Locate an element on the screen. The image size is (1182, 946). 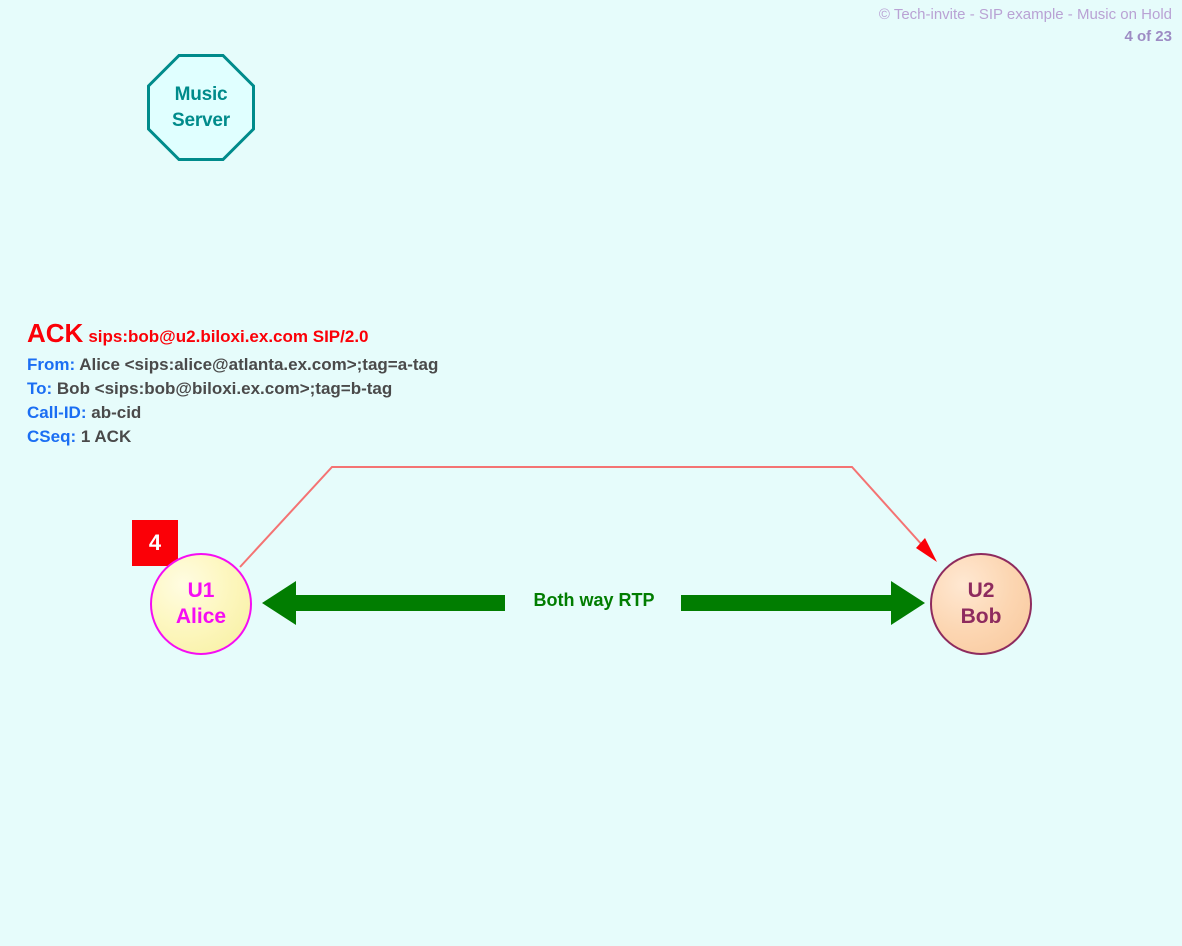
sip-header-cseq-value: 1 ACK is located at coordinates (106, 436).